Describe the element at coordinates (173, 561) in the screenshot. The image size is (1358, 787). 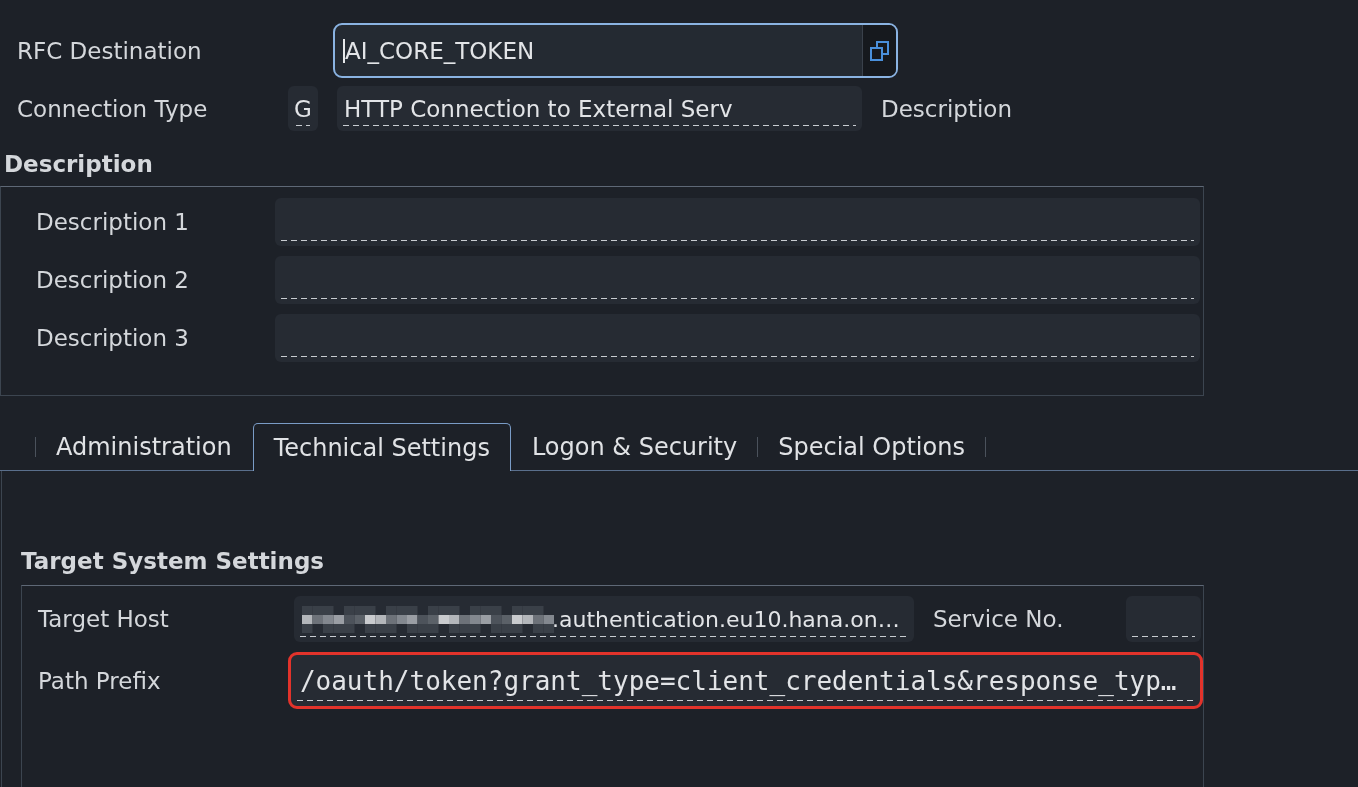
I see `section-heading: Target System Settings` at that location.